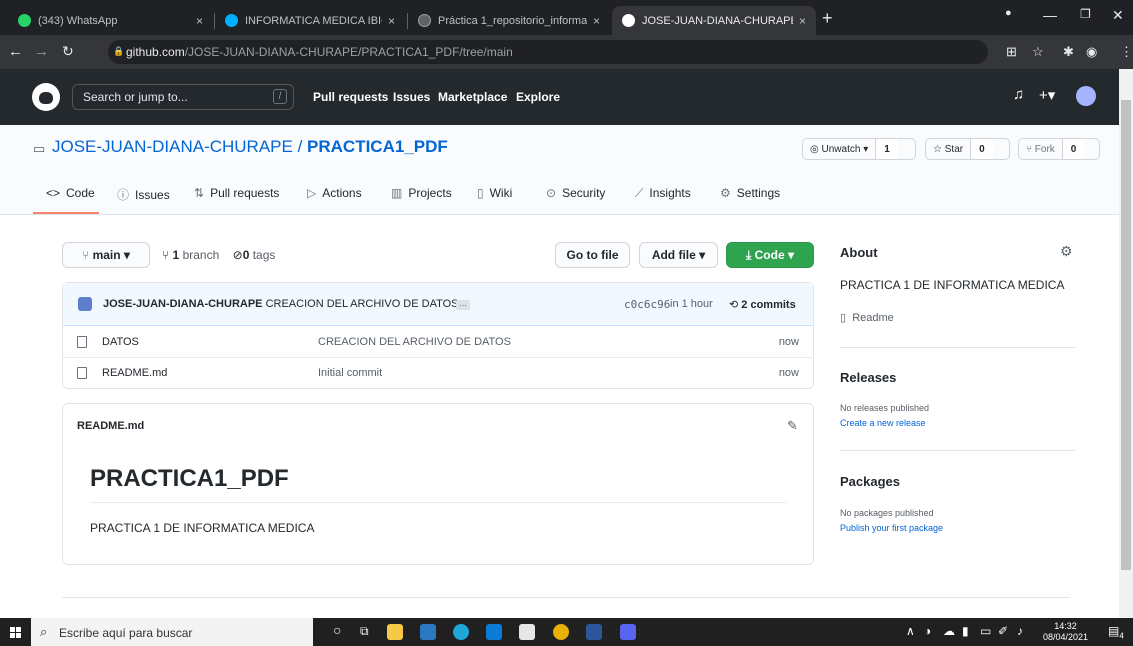 This screenshot has height=646, width=1133. What do you see at coordinates (891, 528) in the screenshot?
I see `publish-package-link: Publish your first package` at bounding box center [891, 528].